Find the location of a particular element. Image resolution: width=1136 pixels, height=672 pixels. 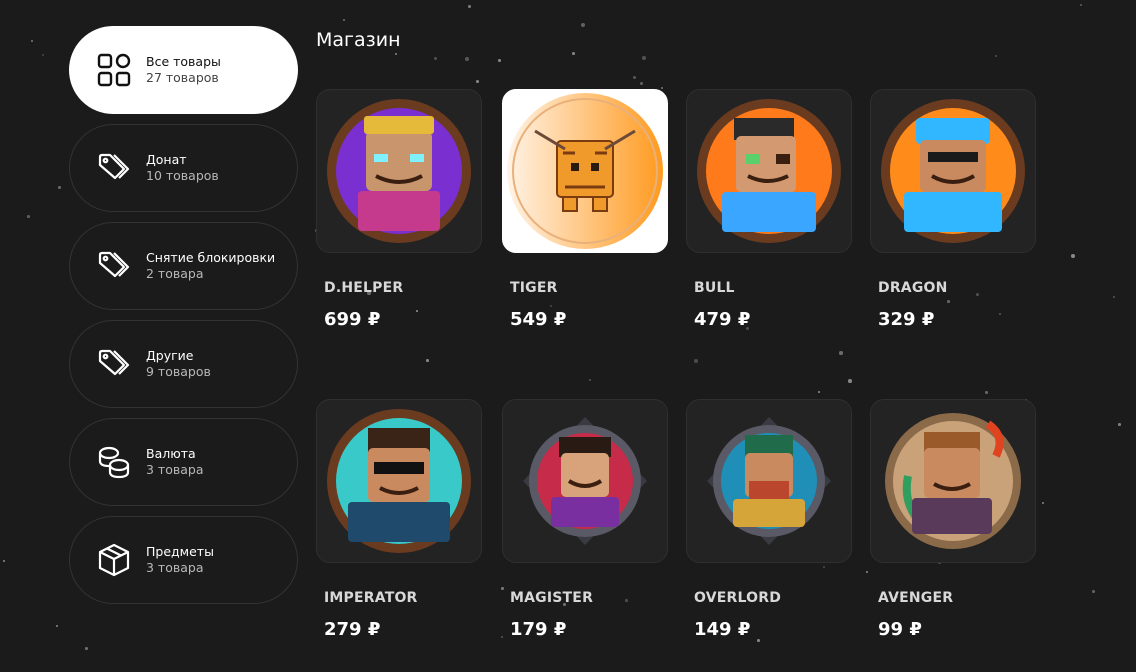

category-donate: Донат 10 товаров is located at coordinates (183, 168).